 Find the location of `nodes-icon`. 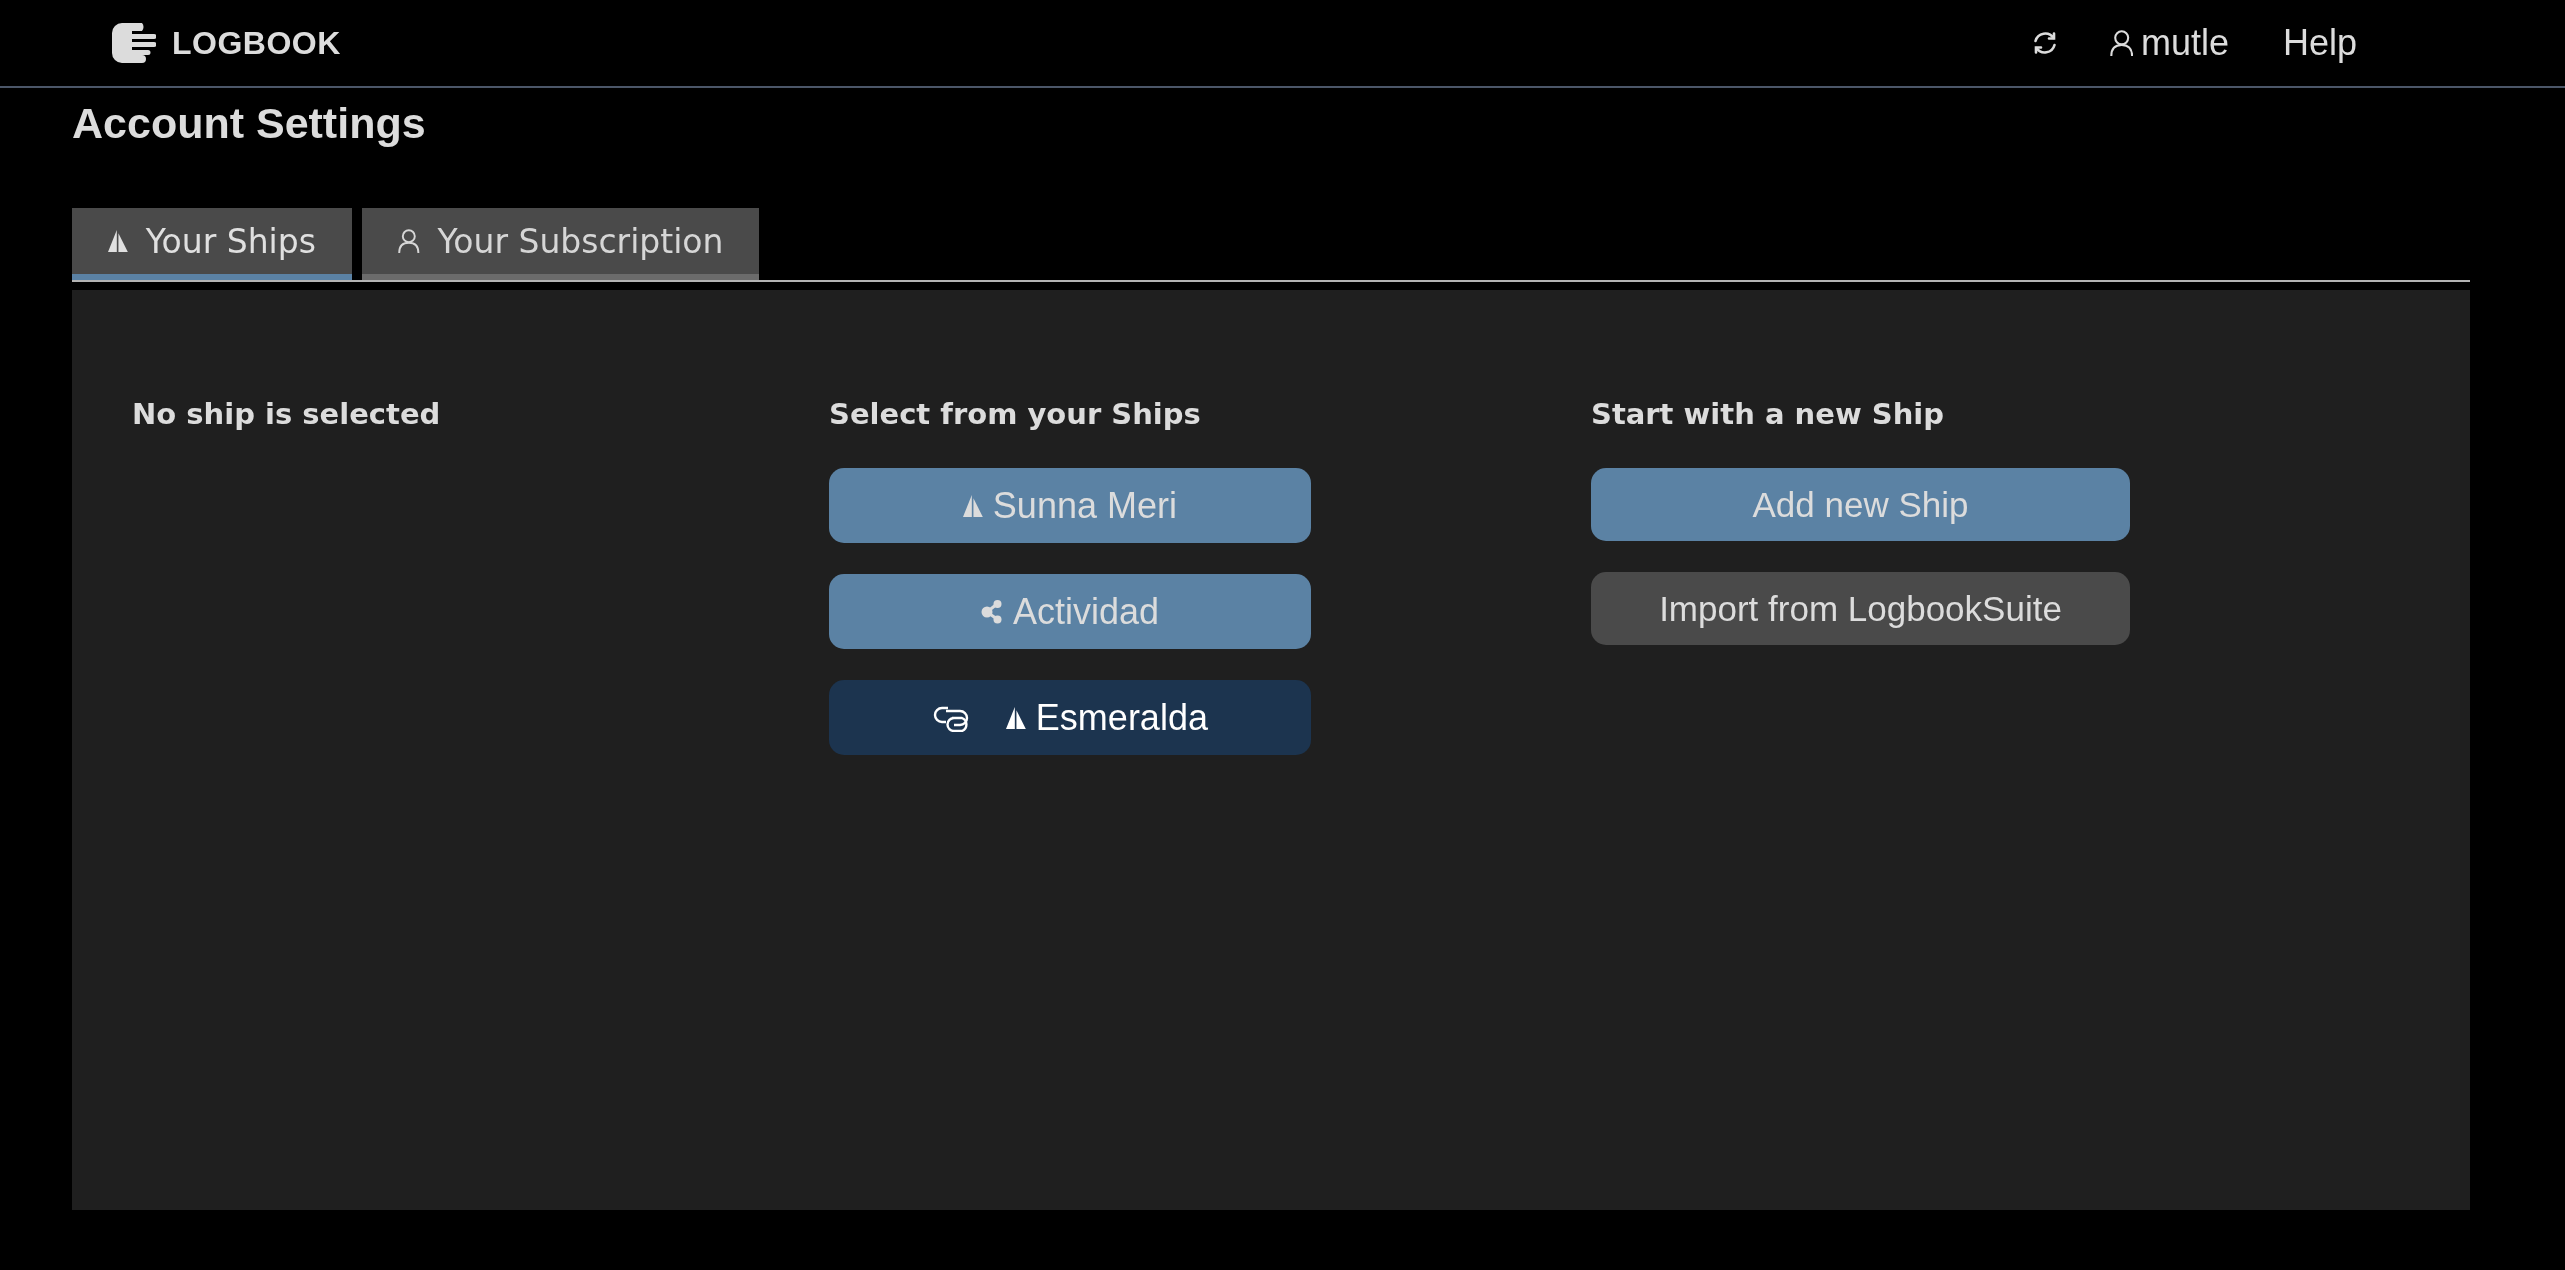

nodes-icon is located at coordinates (991, 611).